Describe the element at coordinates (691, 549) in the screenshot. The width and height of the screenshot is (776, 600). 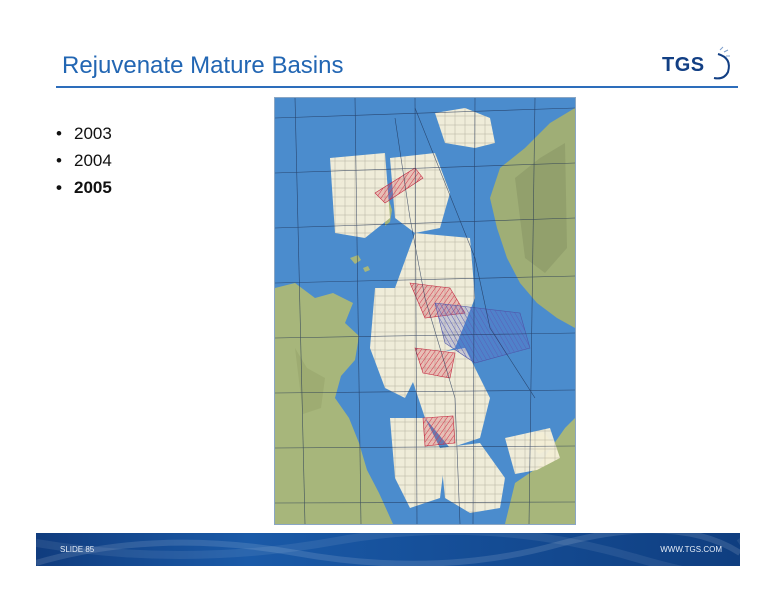
I see `footer-website: WWW.TGS.COM` at that location.